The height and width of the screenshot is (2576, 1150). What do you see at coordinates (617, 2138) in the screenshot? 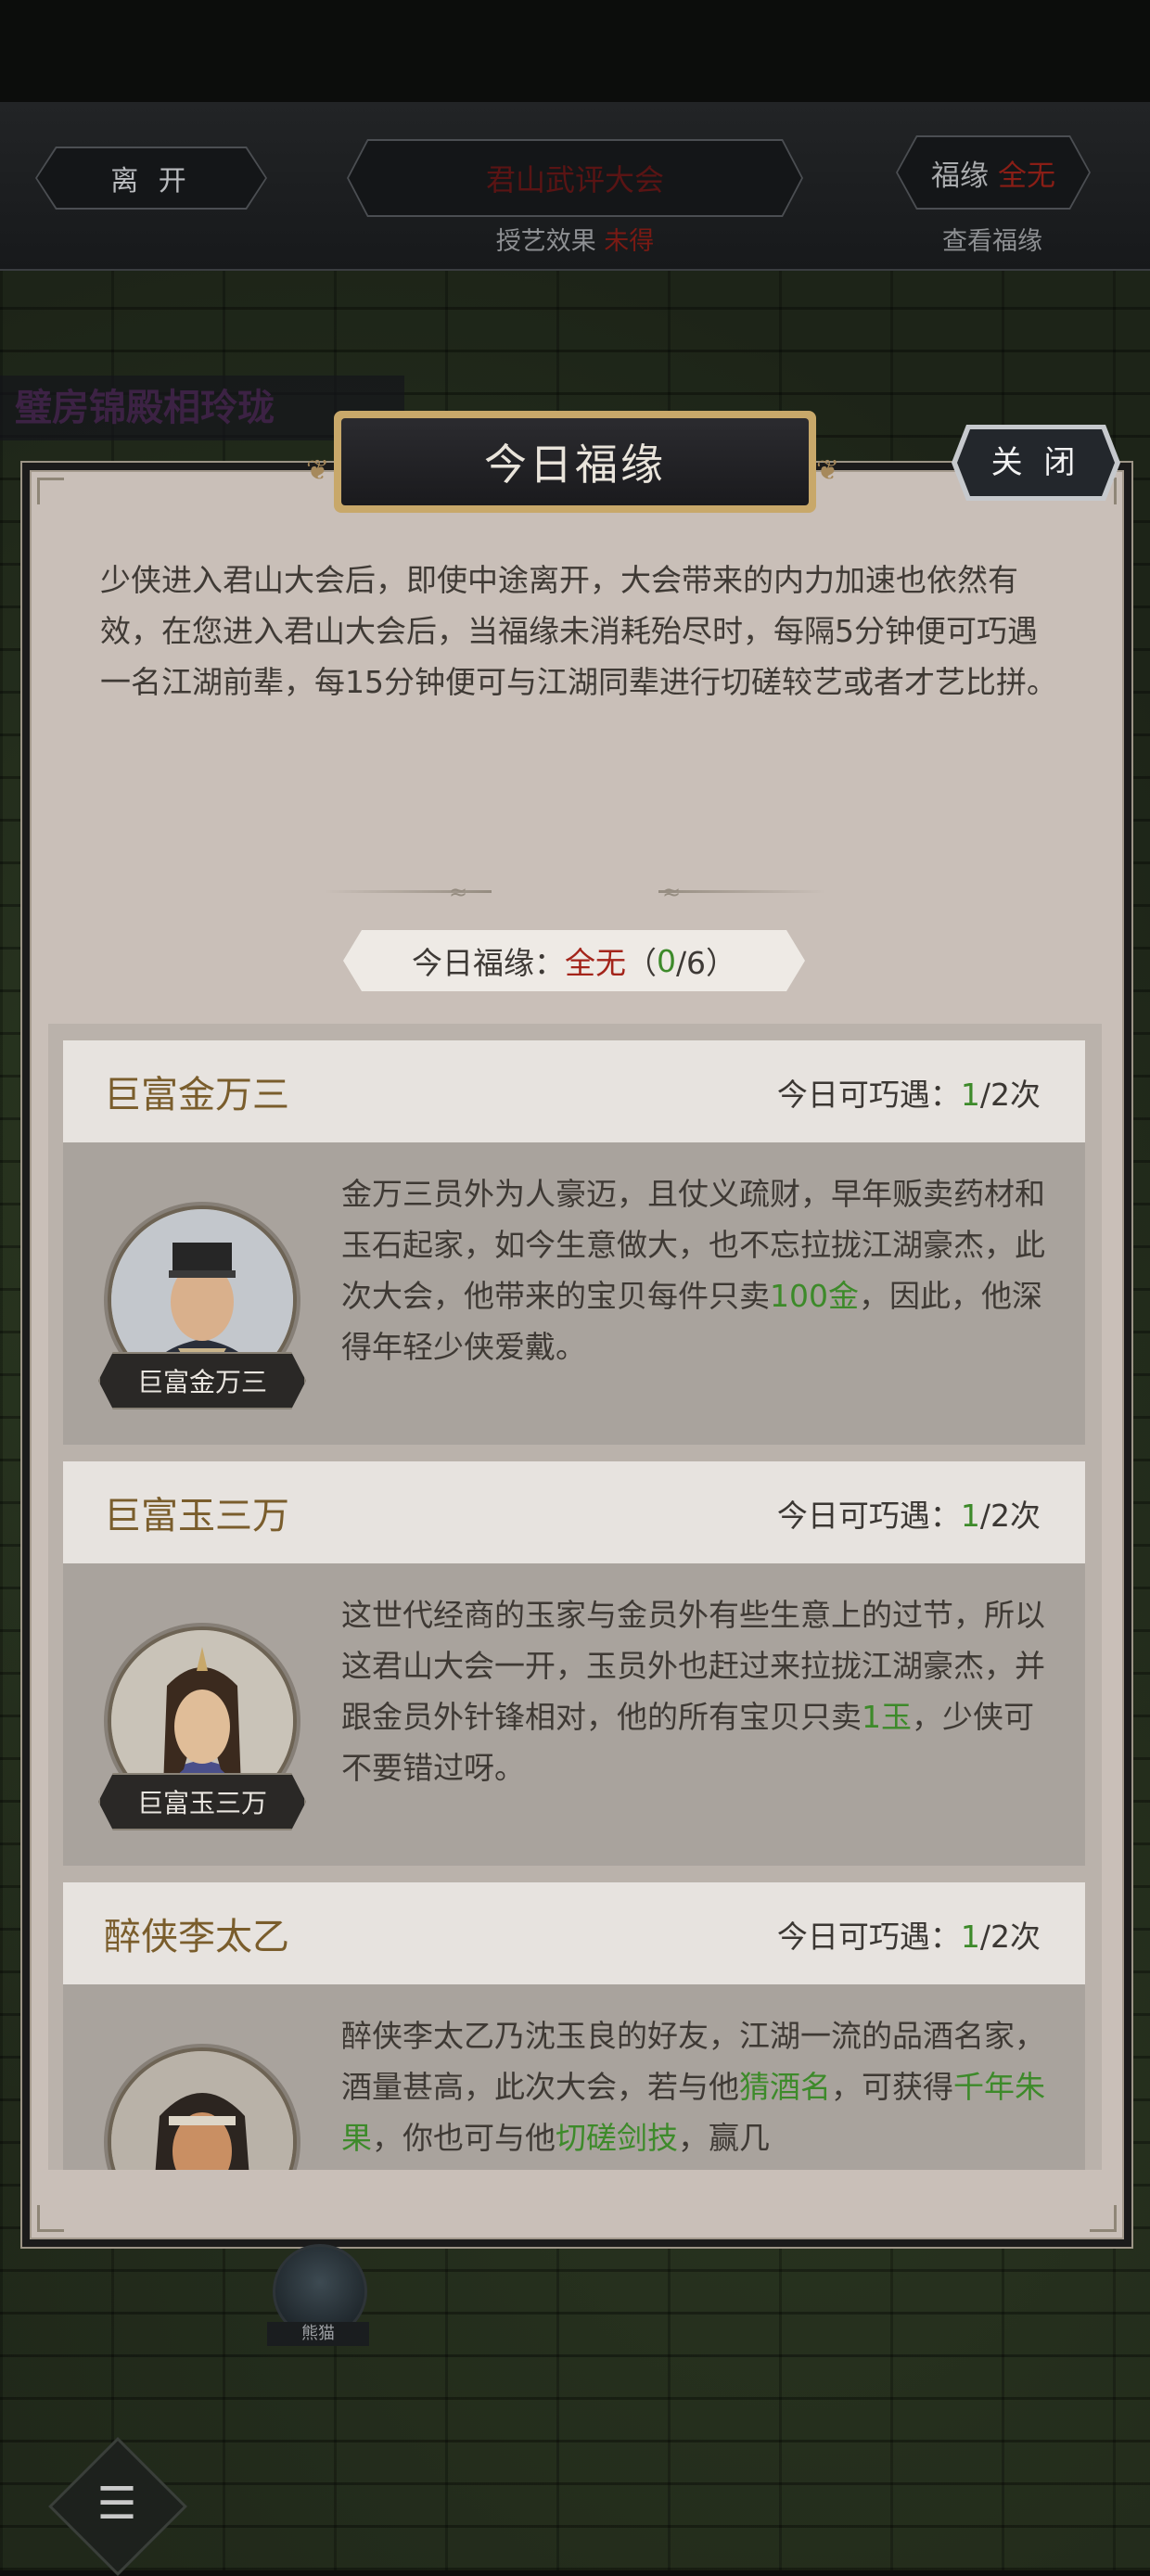
I see `desc-highlight: 切磋剑技` at bounding box center [617, 2138].